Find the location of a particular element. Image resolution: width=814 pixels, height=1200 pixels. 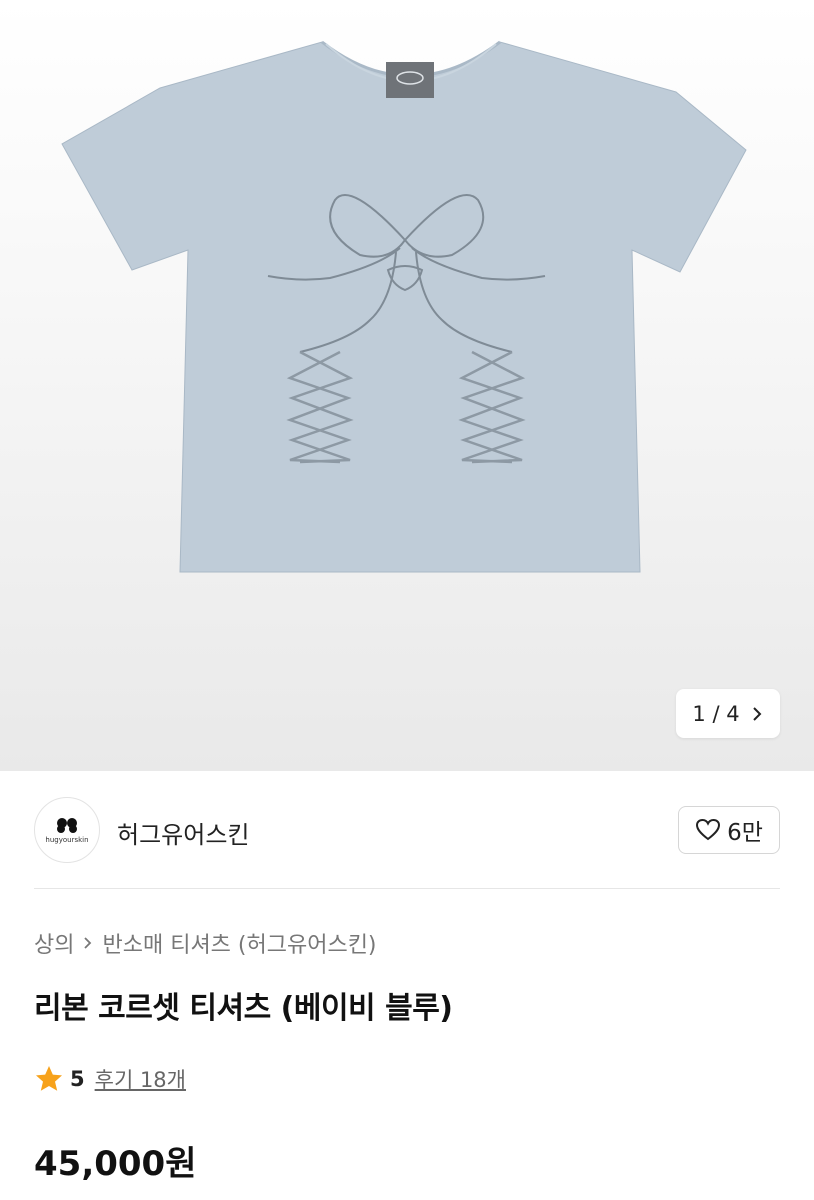

brand-logo-icon is located at coordinates (67, 825).